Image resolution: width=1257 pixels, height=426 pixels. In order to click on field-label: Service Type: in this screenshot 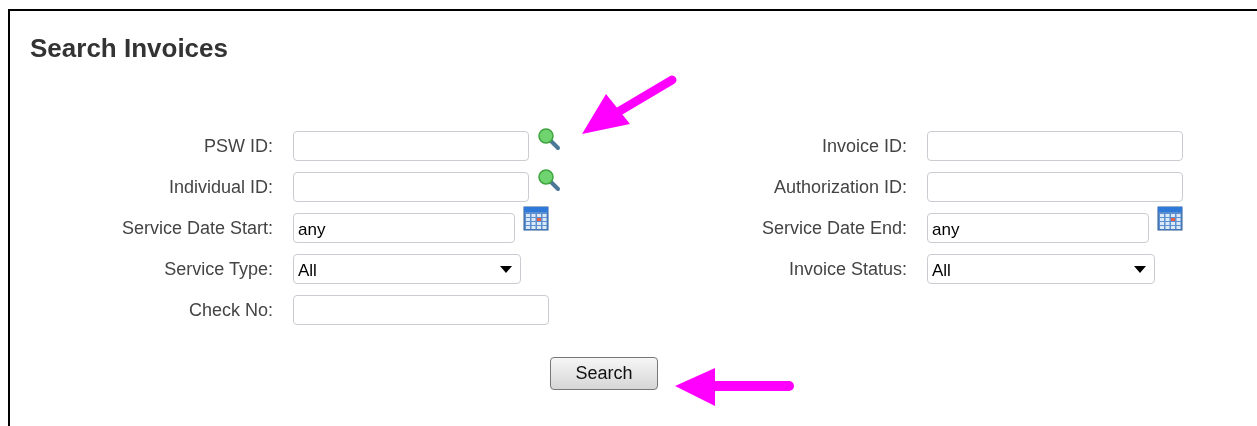, I will do `click(218, 269)`.